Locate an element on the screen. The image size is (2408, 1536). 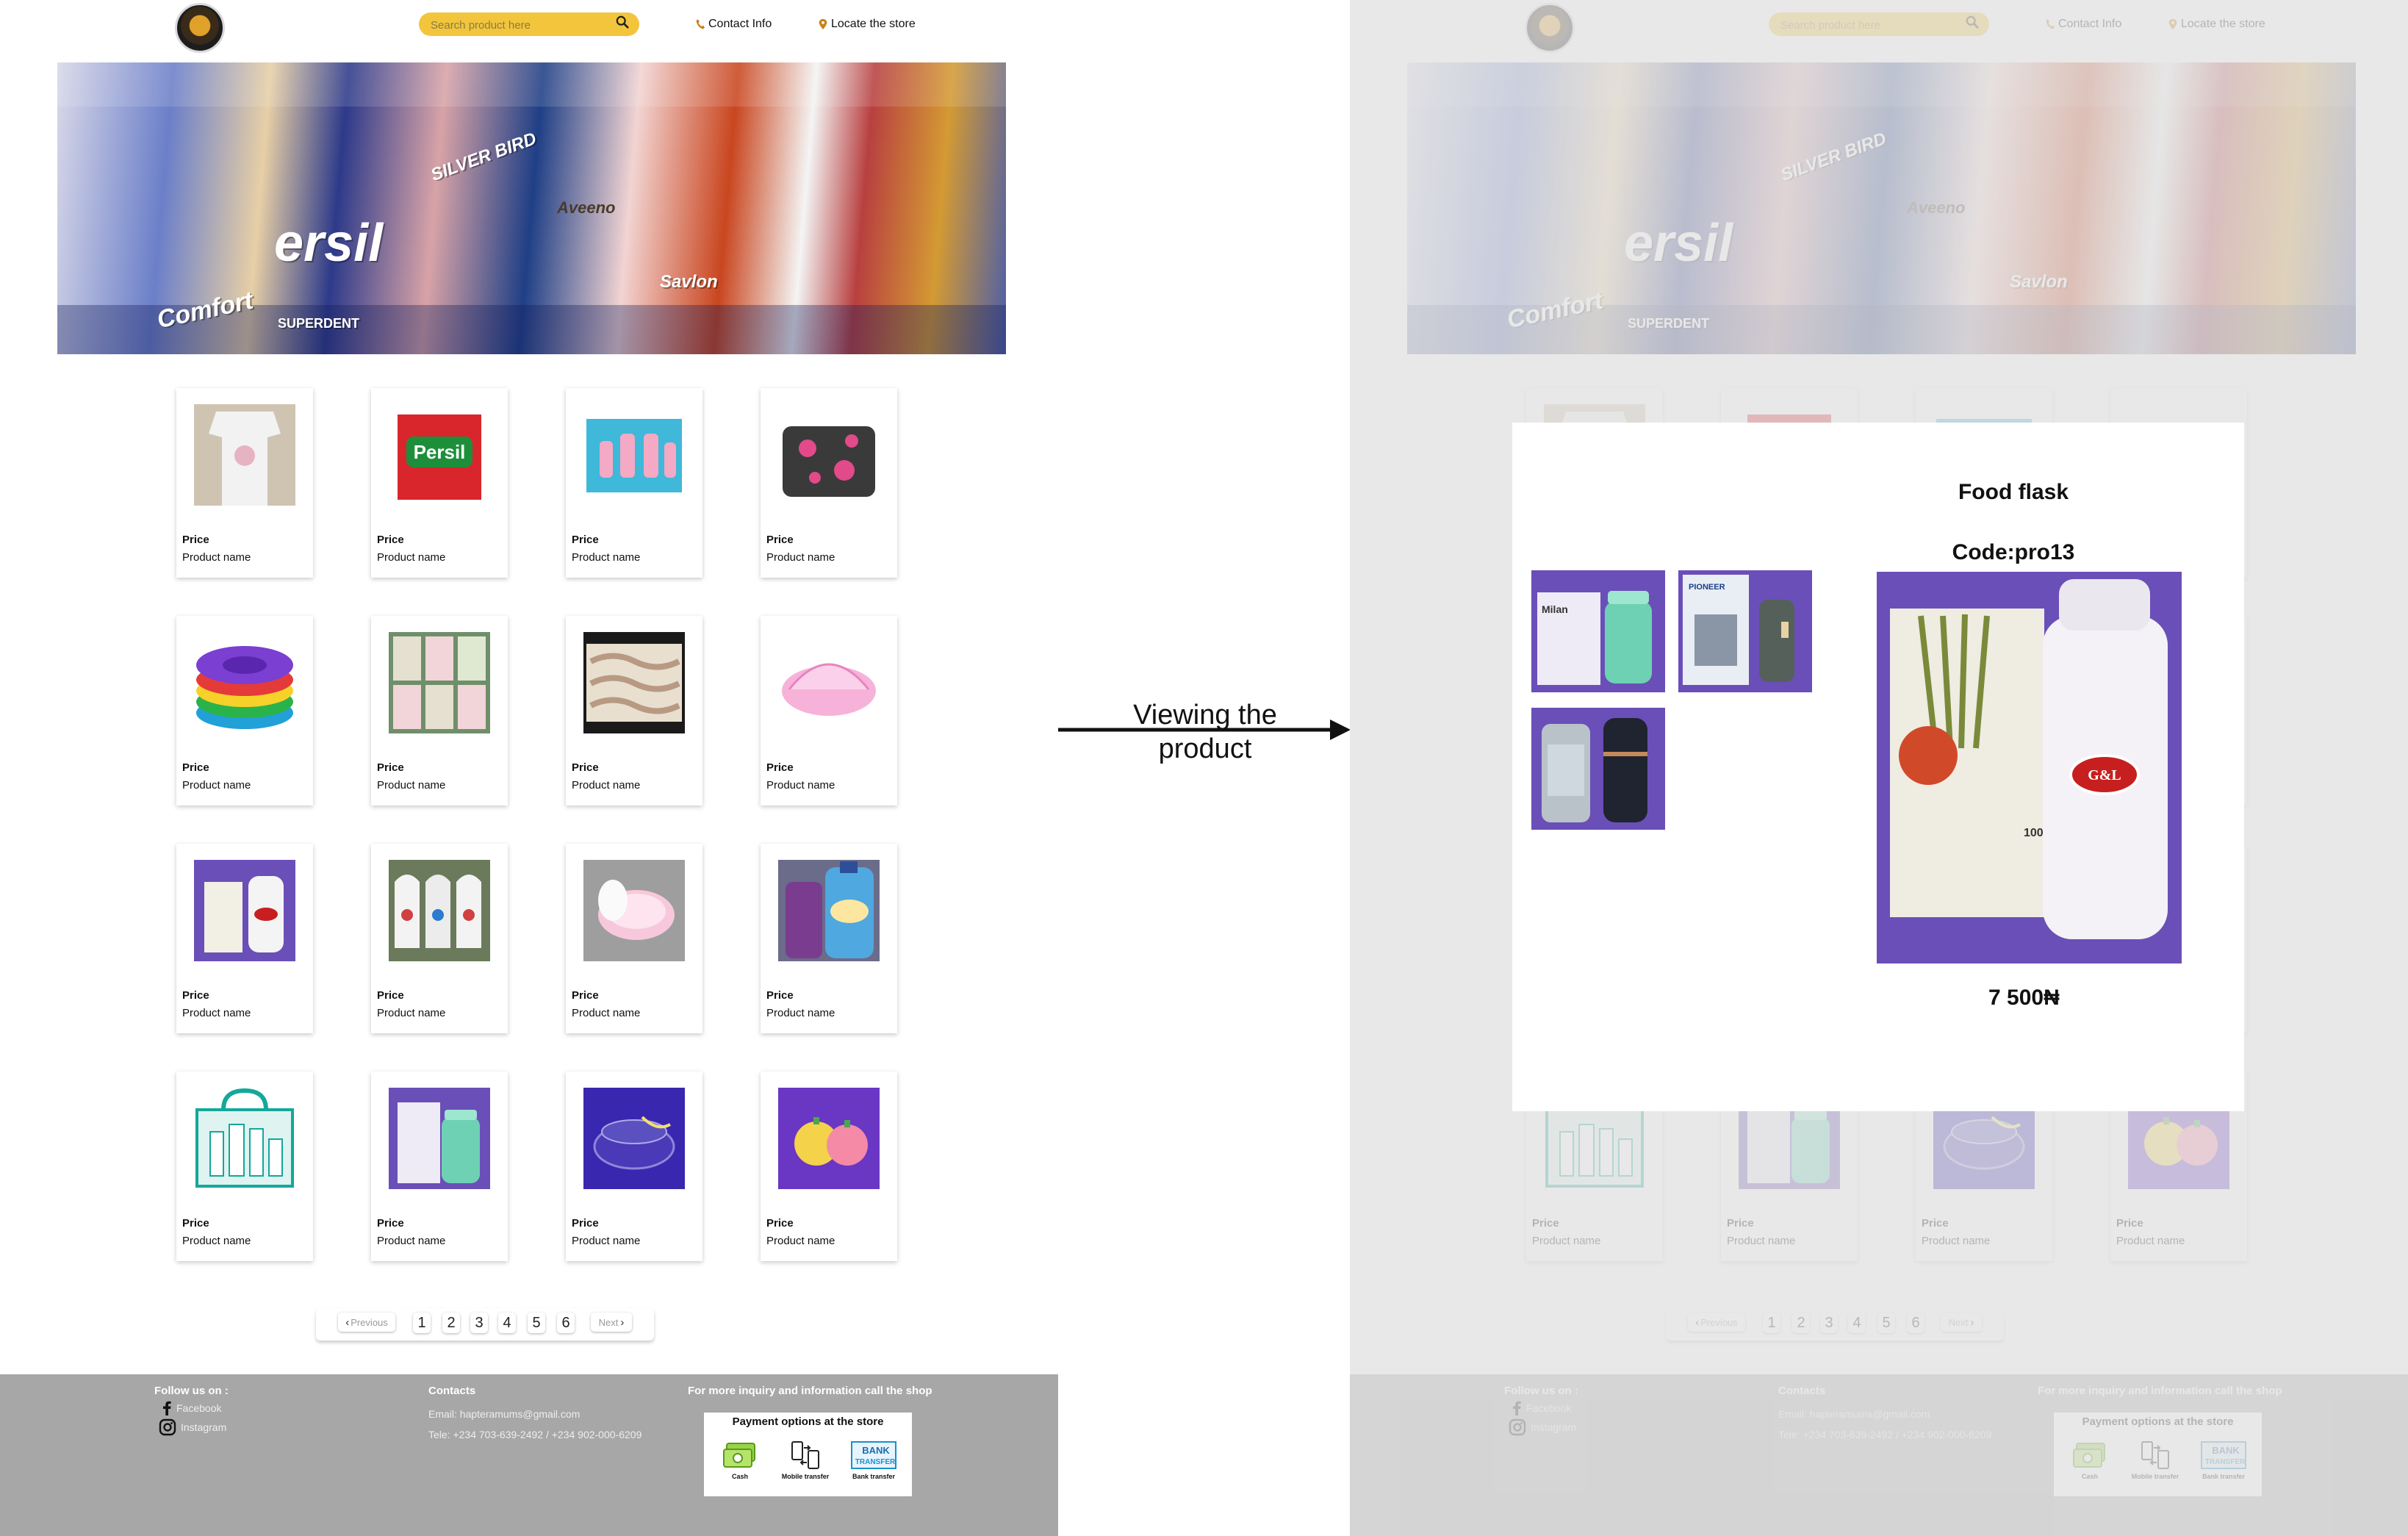
instagram-icon is located at coordinates (168, 1427).